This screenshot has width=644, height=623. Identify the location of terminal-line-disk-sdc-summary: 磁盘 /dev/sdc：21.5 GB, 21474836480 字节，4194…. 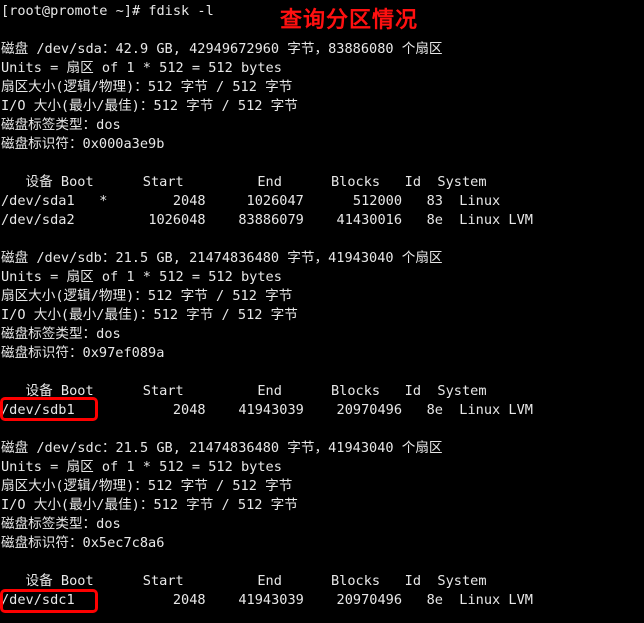
(222, 448).